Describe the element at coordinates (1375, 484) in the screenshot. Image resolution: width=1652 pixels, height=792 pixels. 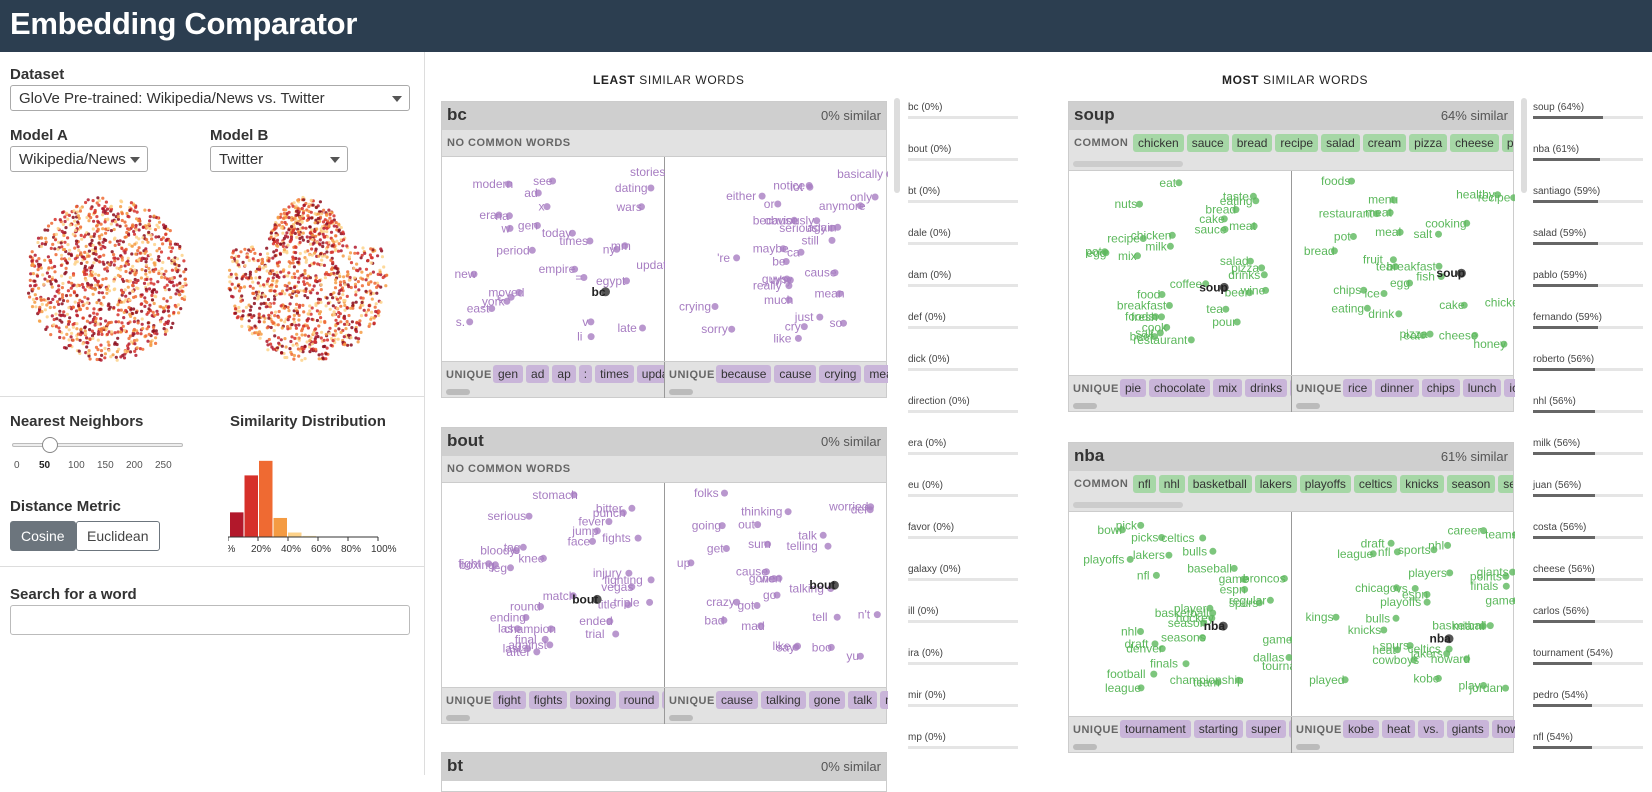
I see `common-word-chip: celtics` at that location.